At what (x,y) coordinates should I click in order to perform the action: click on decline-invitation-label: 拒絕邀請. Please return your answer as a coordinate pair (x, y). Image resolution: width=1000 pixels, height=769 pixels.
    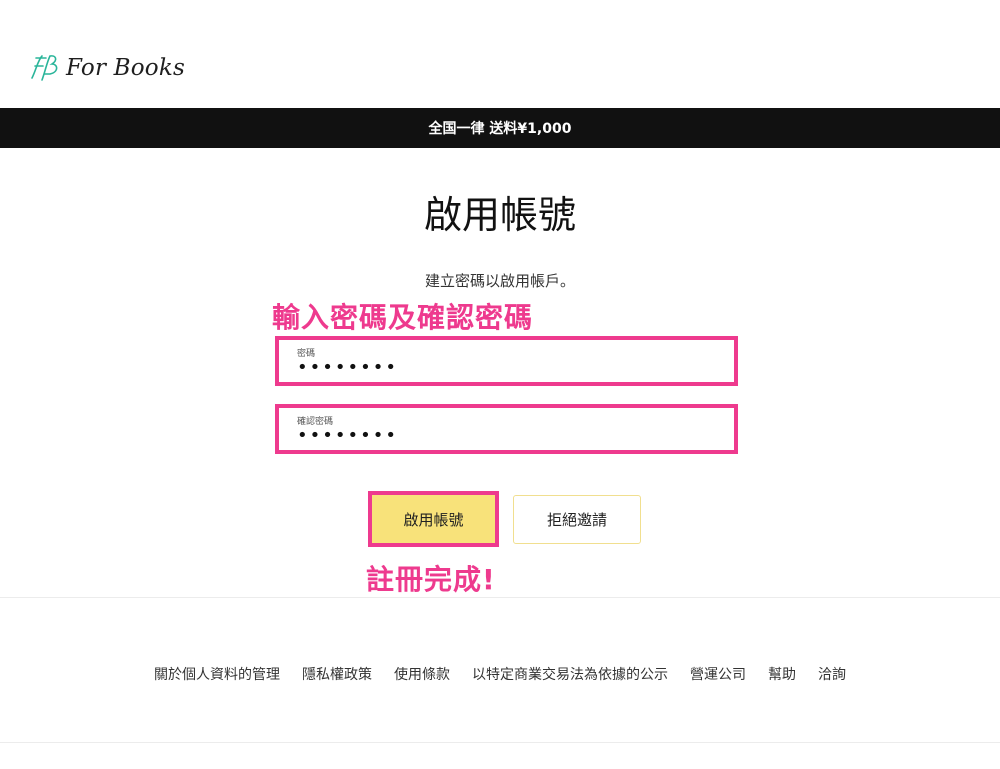
    Looking at the image, I should click on (576, 520).